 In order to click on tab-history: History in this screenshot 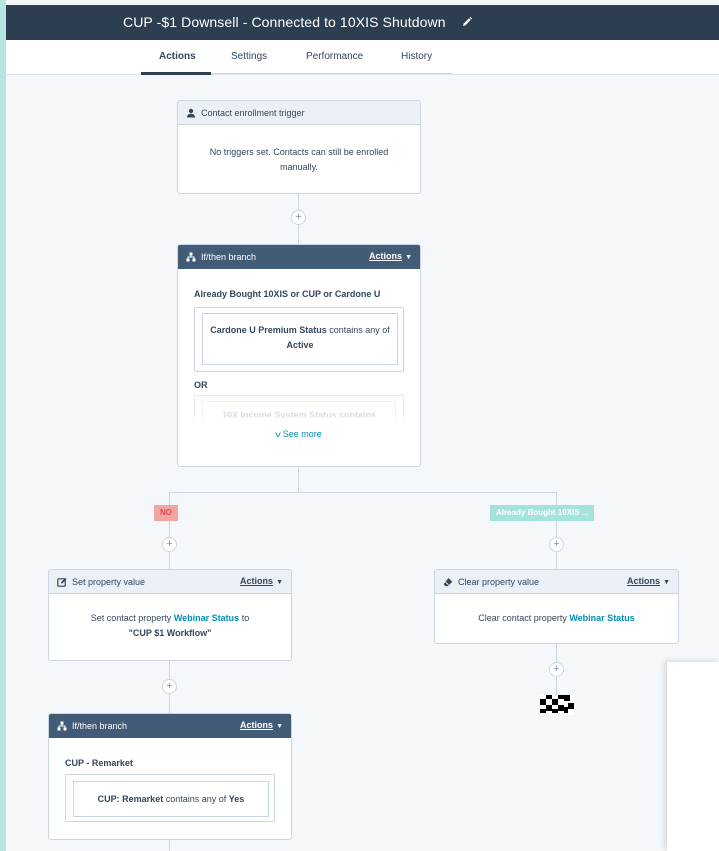, I will do `click(416, 56)`.